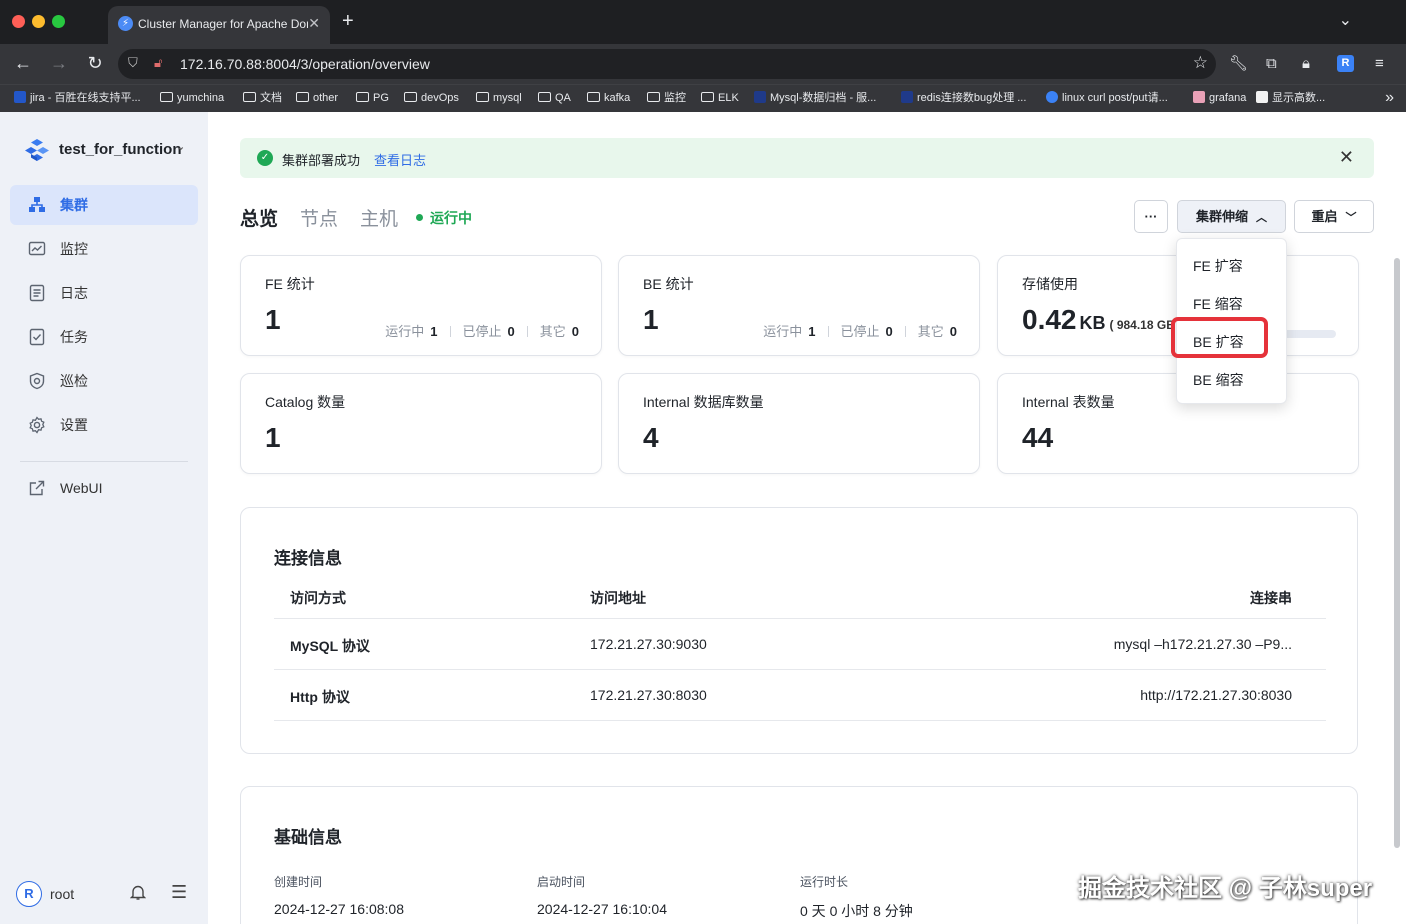  Describe the element at coordinates (554, 98) in the screenshot. I see `bookmark-folder: QA` at that location.